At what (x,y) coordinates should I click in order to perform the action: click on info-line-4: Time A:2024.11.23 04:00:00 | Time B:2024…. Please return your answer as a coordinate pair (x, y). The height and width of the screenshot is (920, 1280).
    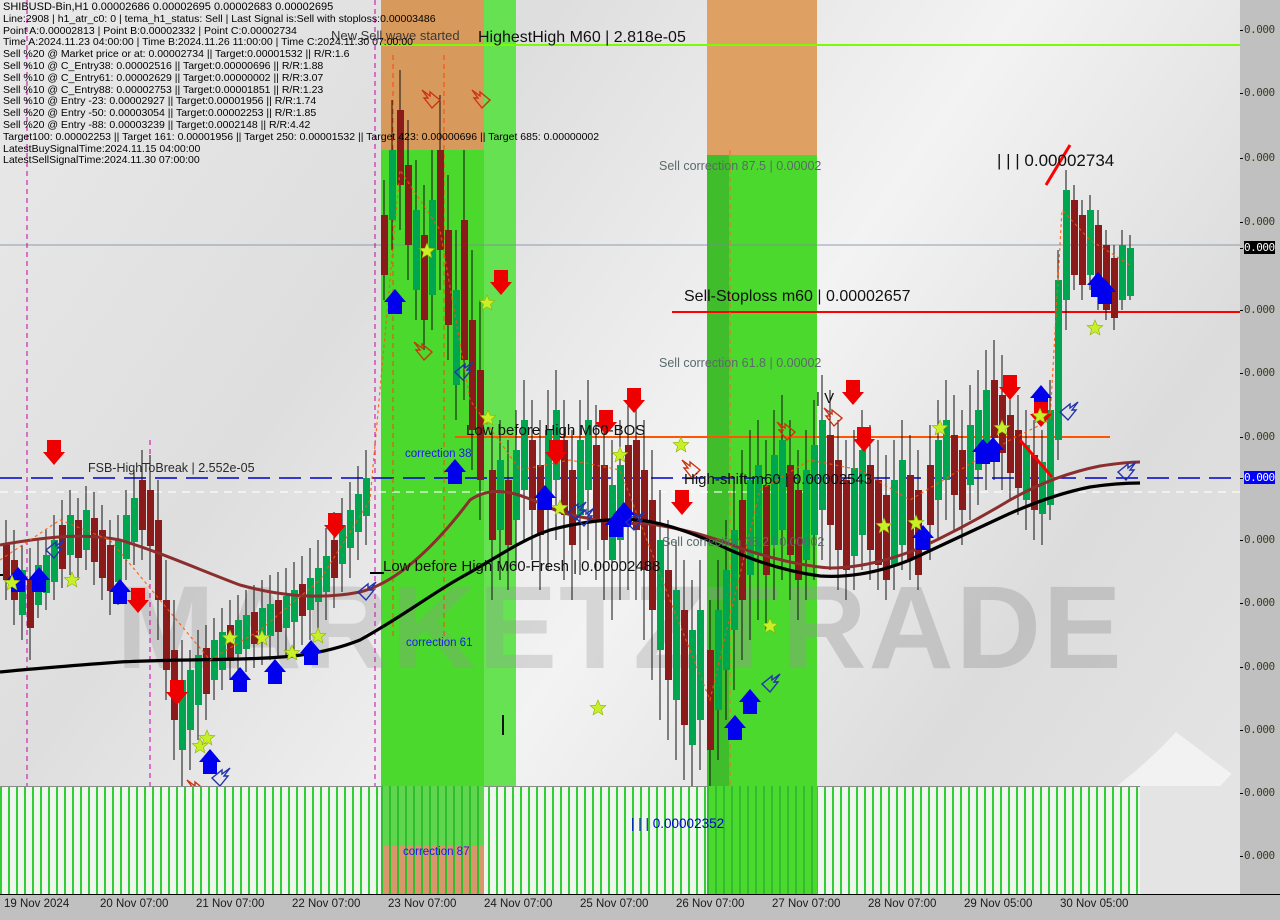
    Looking at the image, I should click on (208, 42).